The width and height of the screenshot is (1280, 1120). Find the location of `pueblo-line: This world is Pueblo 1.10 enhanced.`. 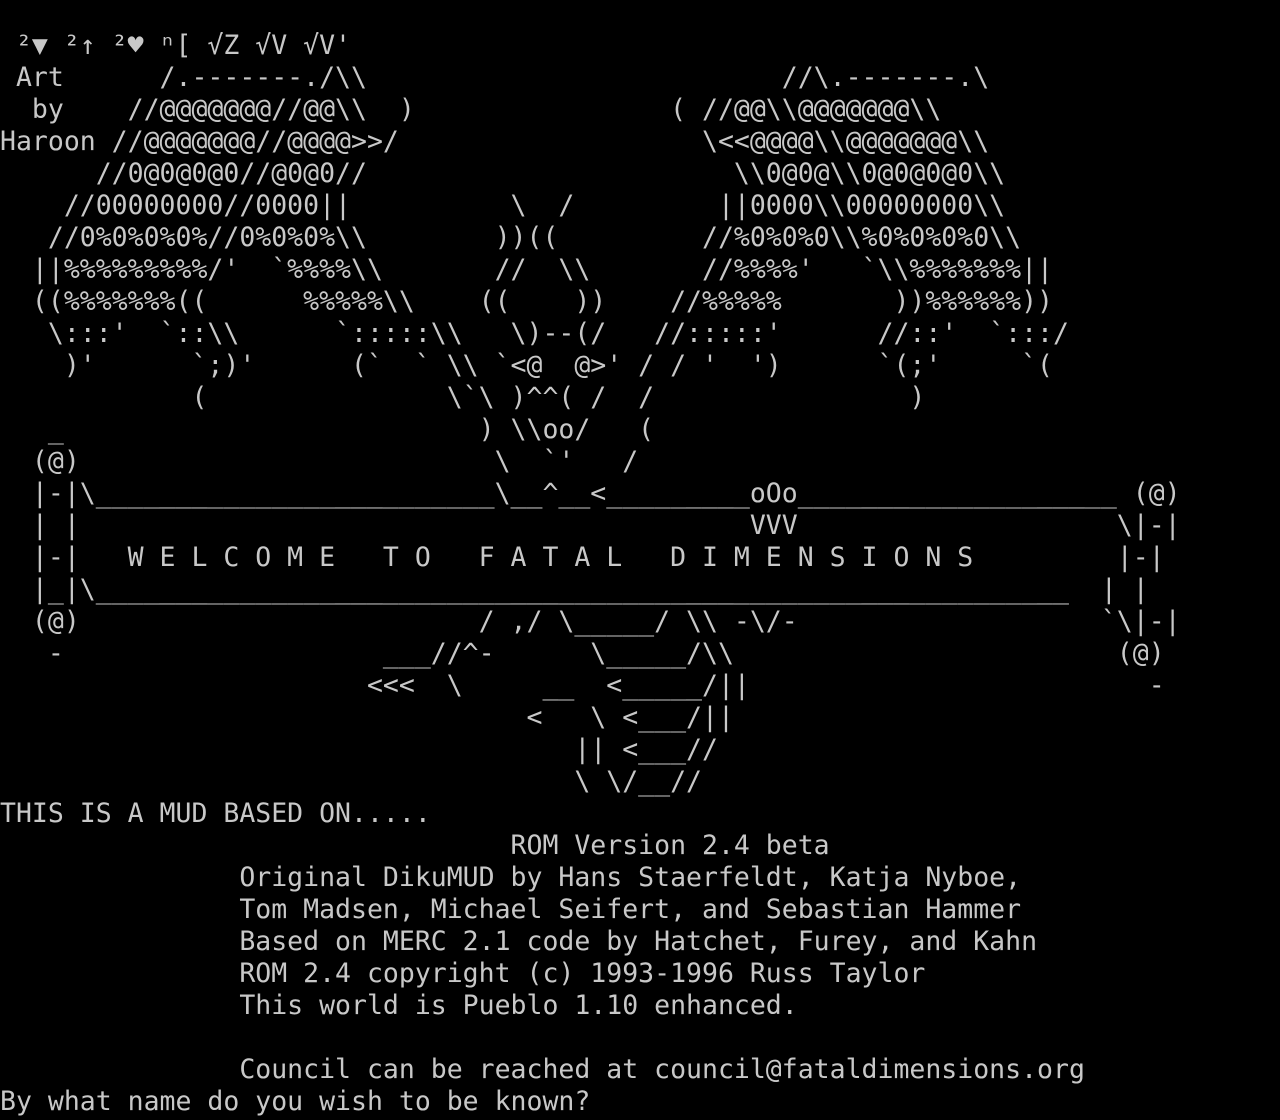

pueblo-line: This world is Pueblo 1.10 enhanced. is located at coordinates (399, 1005).